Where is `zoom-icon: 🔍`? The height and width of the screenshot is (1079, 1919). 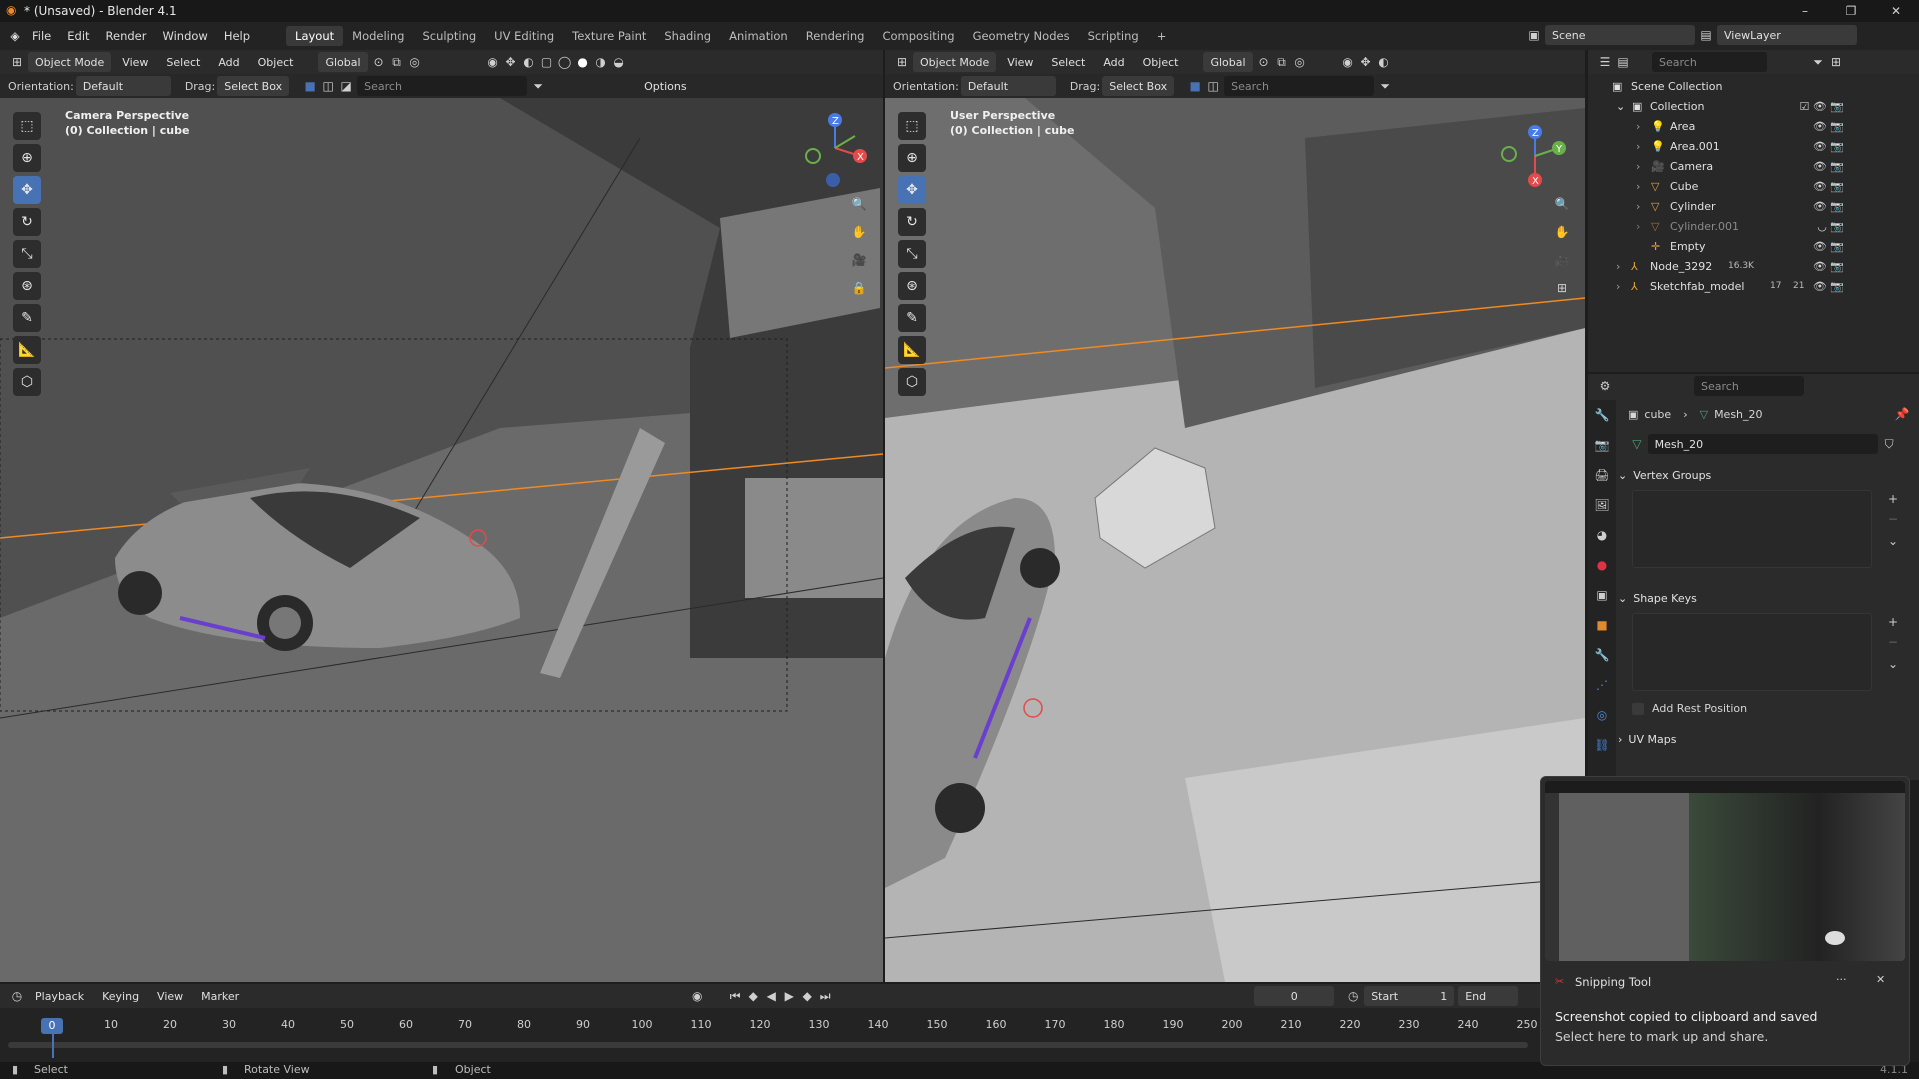 zoom-icon: 🔍 is located at coordinates (859, 204).